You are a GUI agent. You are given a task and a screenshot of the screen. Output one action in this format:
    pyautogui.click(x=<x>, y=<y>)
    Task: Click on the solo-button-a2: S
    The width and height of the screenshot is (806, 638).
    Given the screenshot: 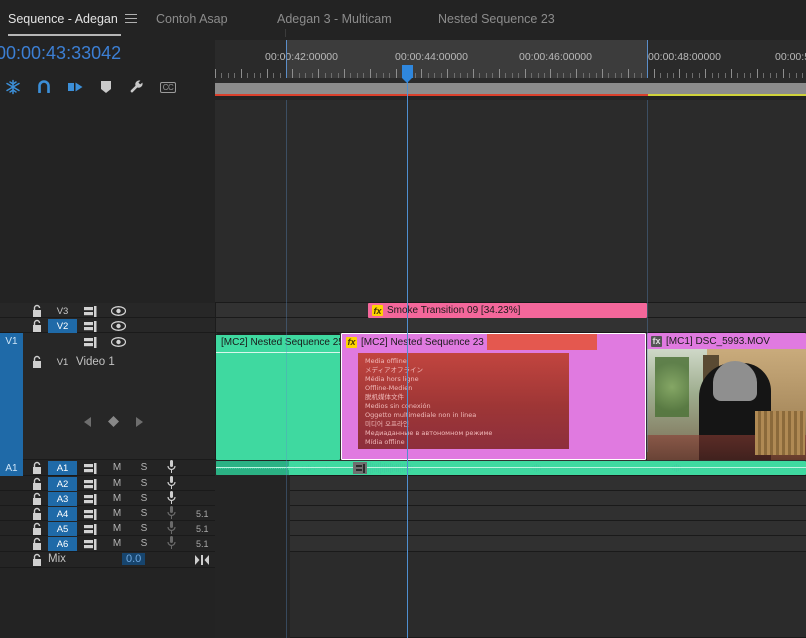 What is the action you would take?
    pyautogui.click(x=144, y=483)
    